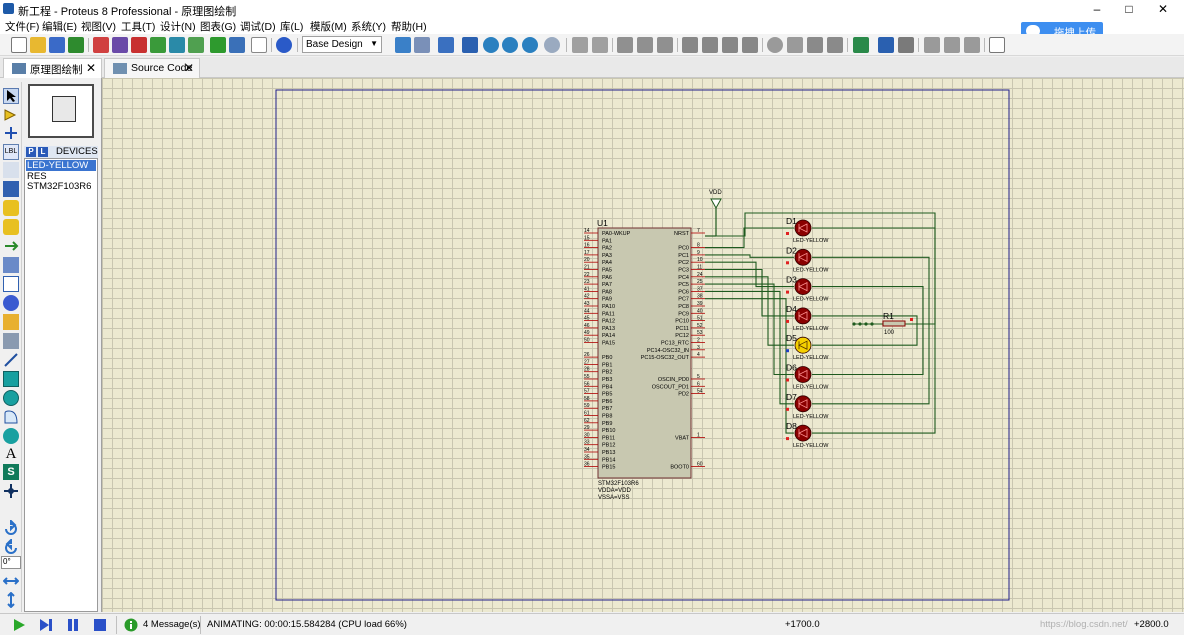 The image size is (1184, 635). I want to click on led-d4: D4 LED-YELLOW, so click(807, 318).